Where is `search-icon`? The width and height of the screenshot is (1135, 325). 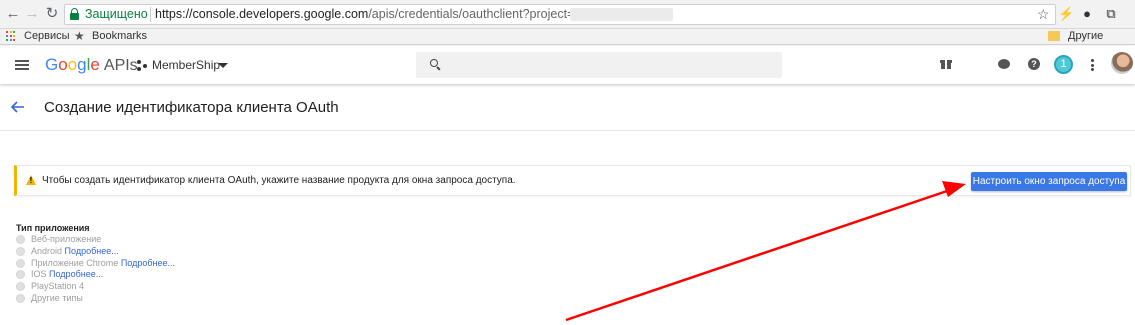 search-icon is located at coordinates (435, 65).